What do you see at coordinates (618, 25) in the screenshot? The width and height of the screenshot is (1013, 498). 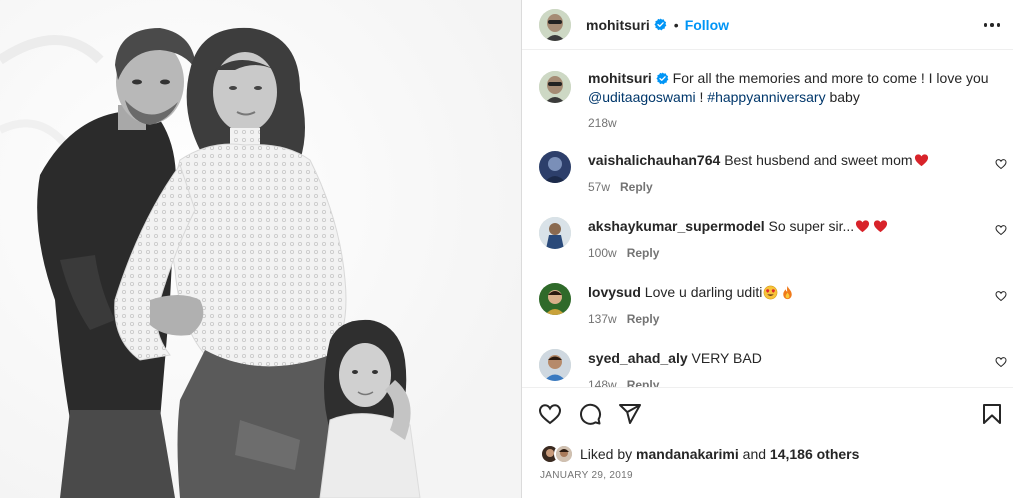 I see `author-username: mohitsuri` at bounding box center [618, 25].